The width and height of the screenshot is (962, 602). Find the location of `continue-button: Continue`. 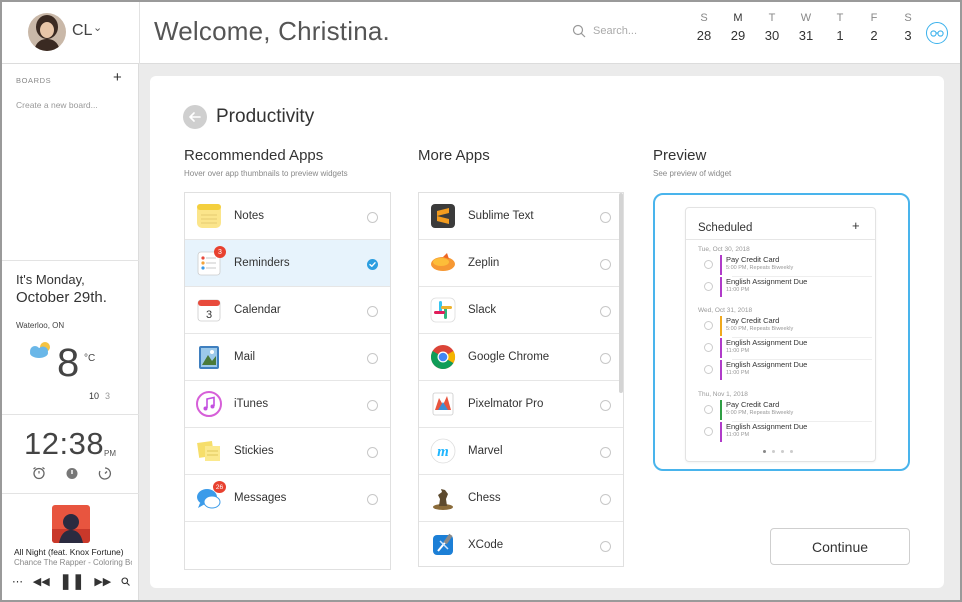

continue-button: Continue is located at coordinates (840, 546).